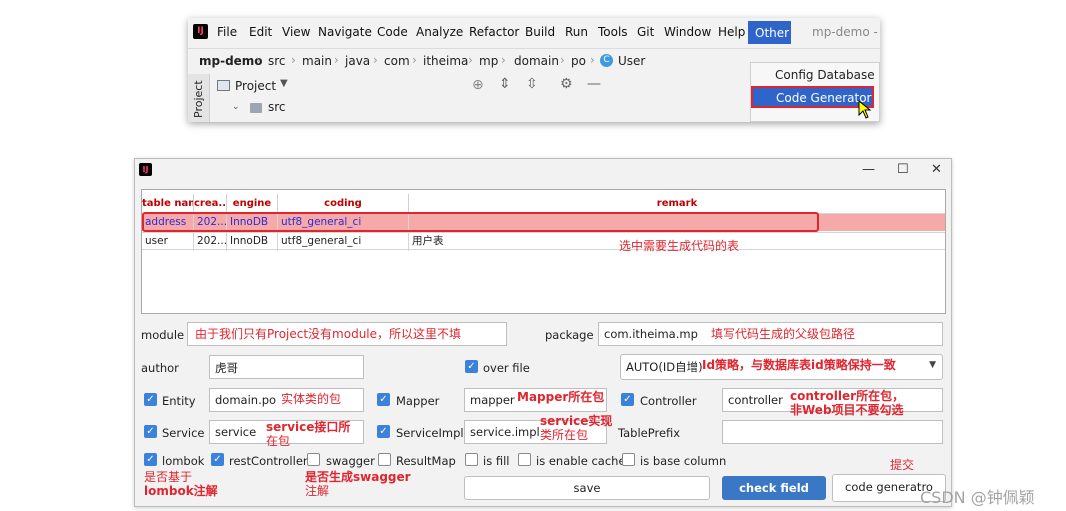 The height and width of the screenshot is (511, 1066). Describe the element at coordinates (227, 32) in the screenshot. I see `menu-file: File` at that location.